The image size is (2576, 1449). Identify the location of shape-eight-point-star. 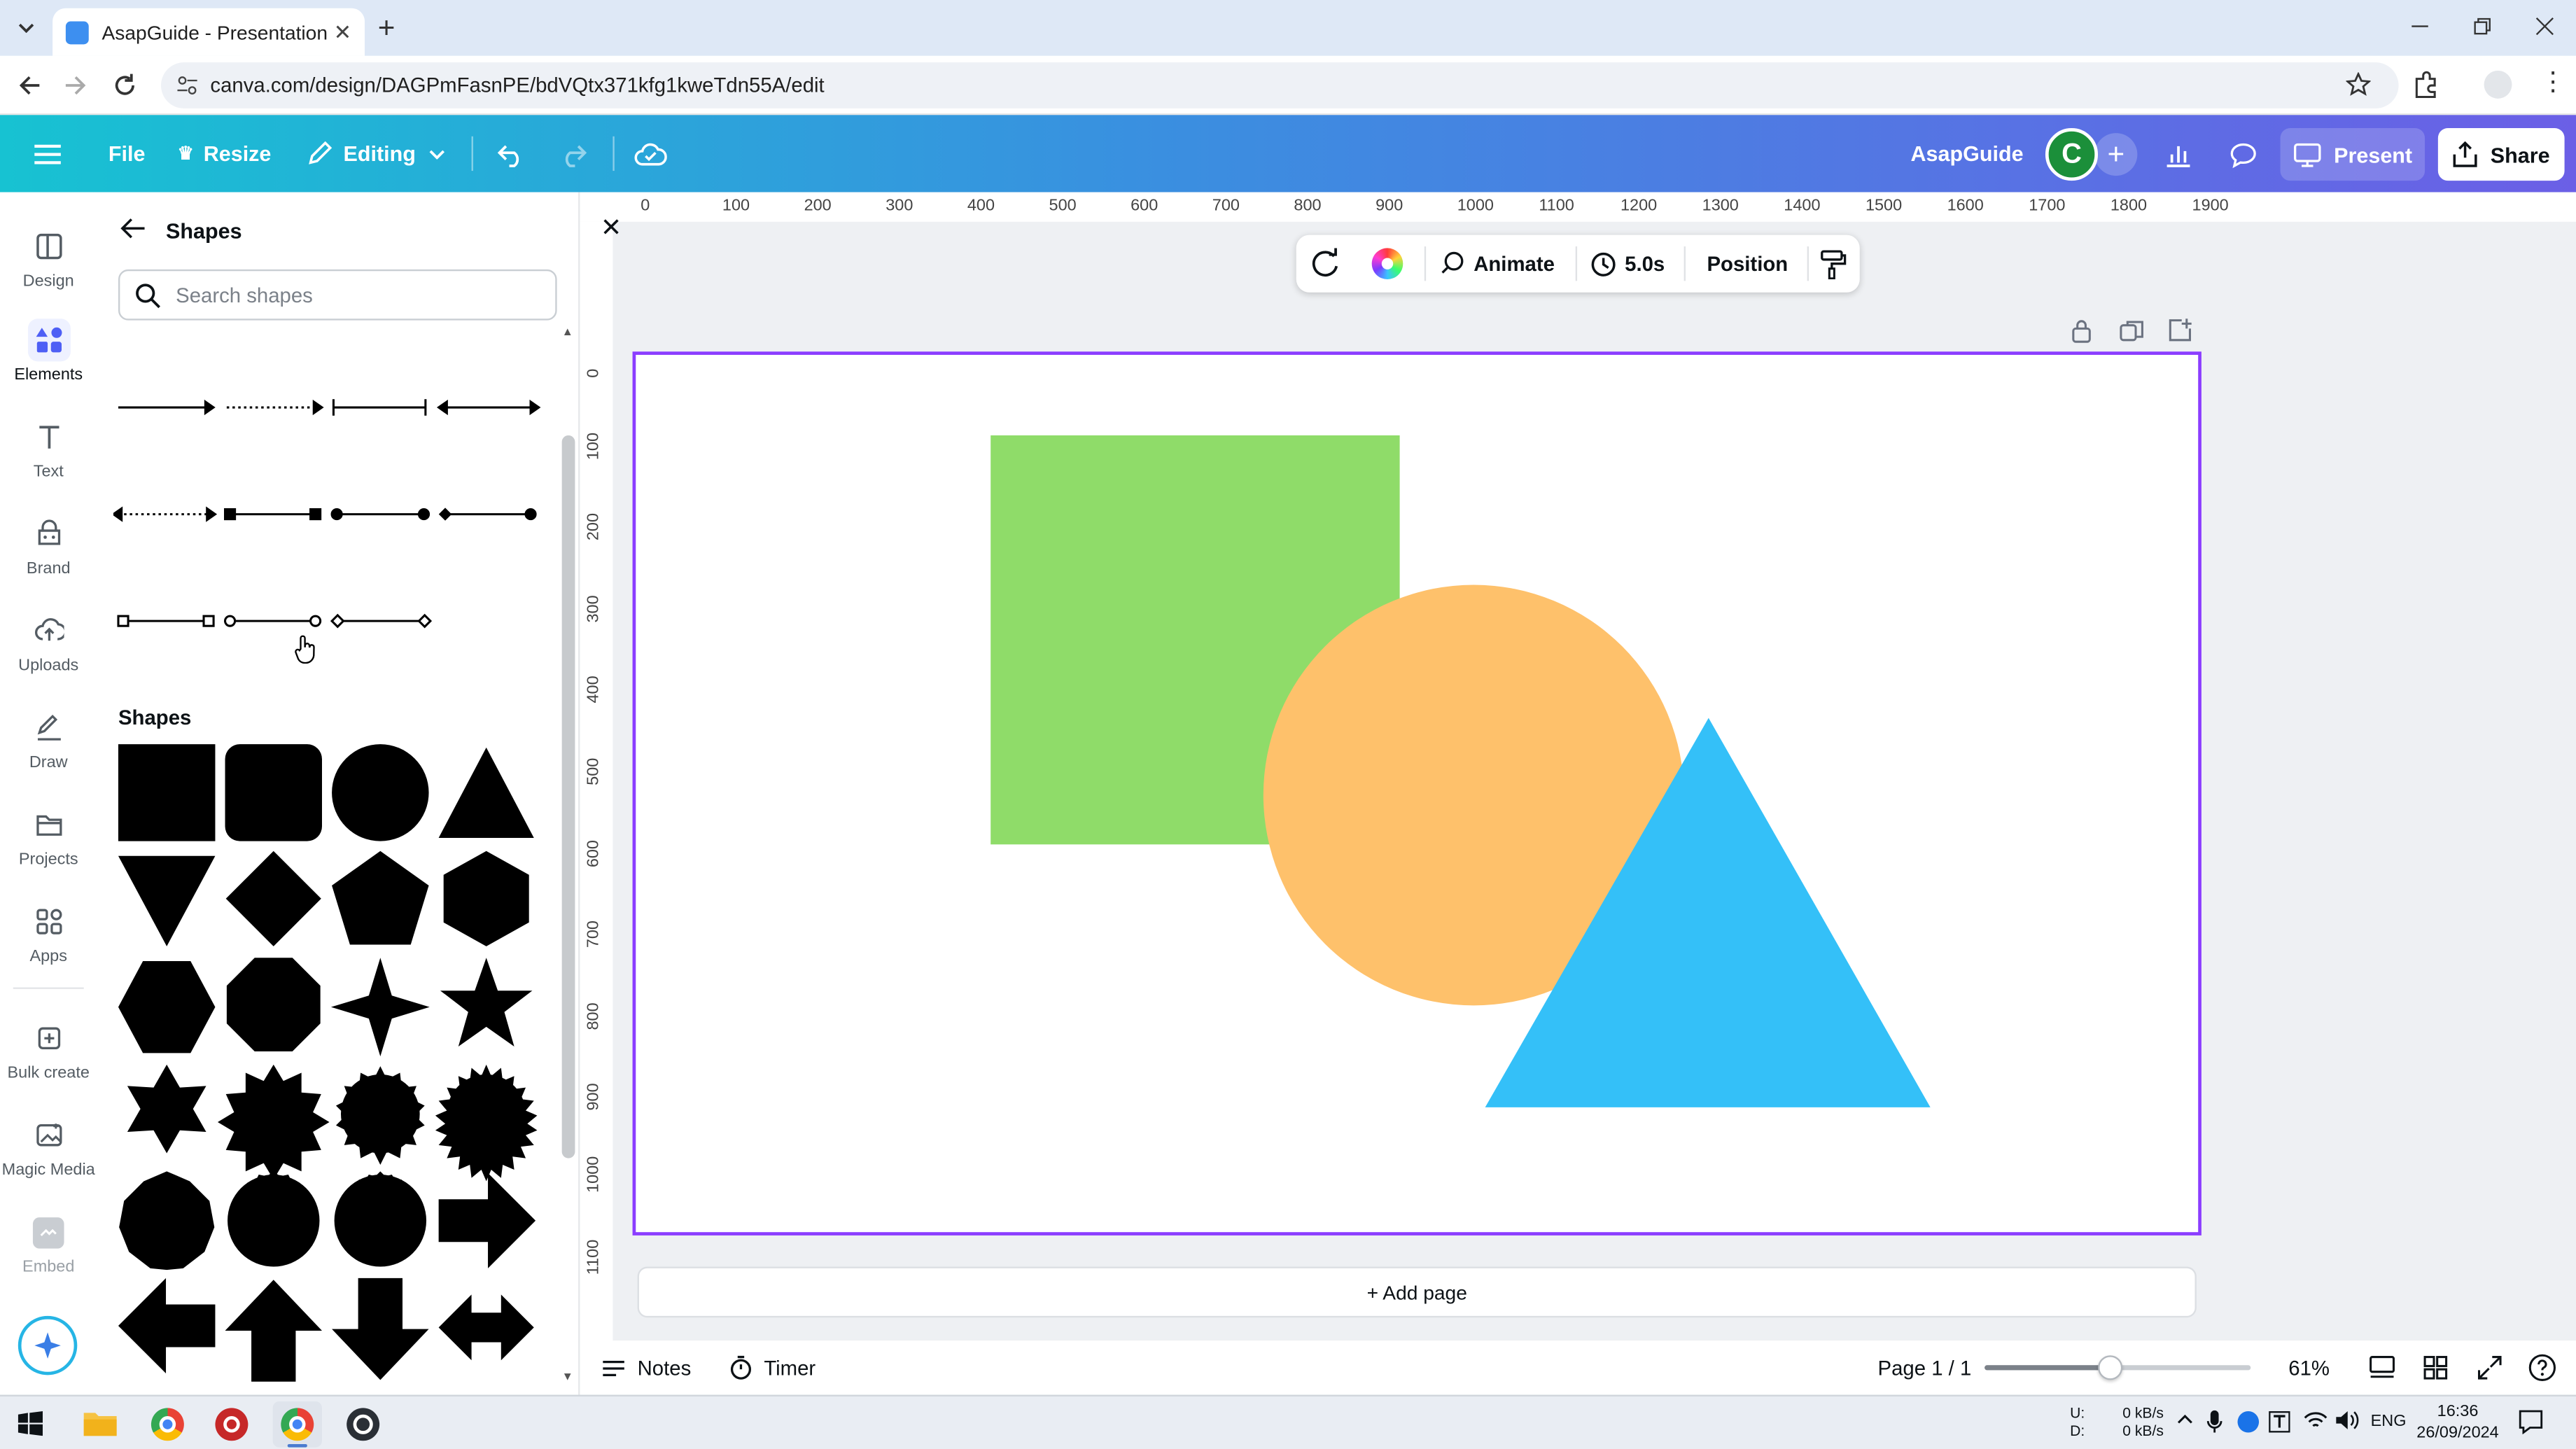
(273, 1122).